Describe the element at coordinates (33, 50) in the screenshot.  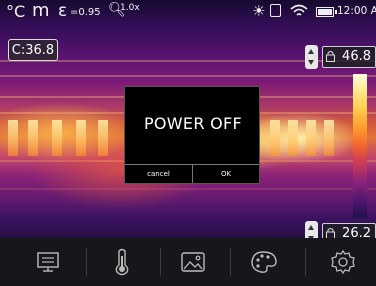
I see `center-temperature-readout: C:36.8` at that location.